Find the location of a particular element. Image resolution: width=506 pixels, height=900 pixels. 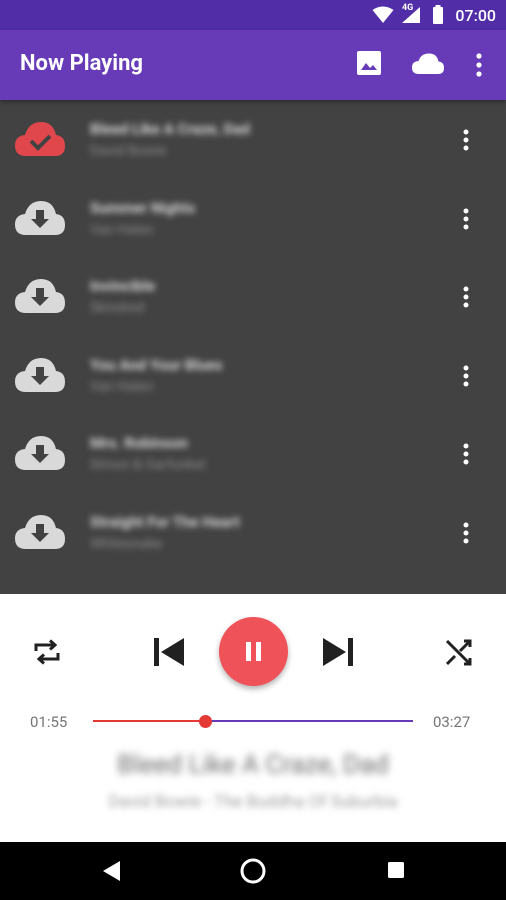

elapsed-time: 01:55 is located at coordinates (49, 722).